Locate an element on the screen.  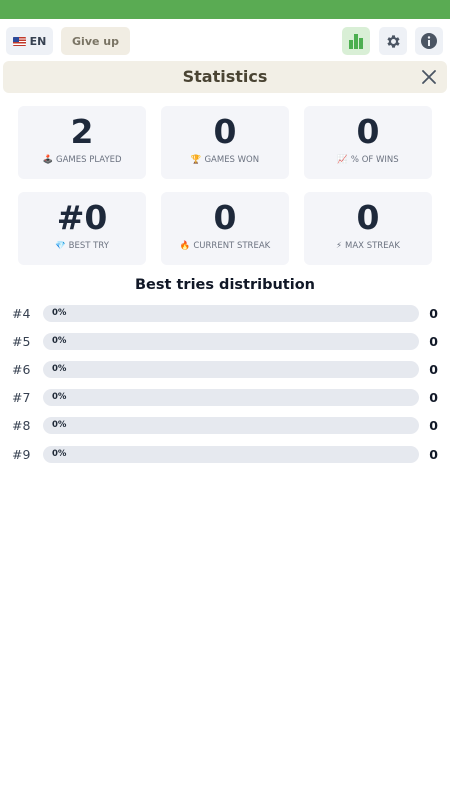
stat-card-current-streak: 0 🔥 CURRENT STREAK is located at coordinates (225, 228).